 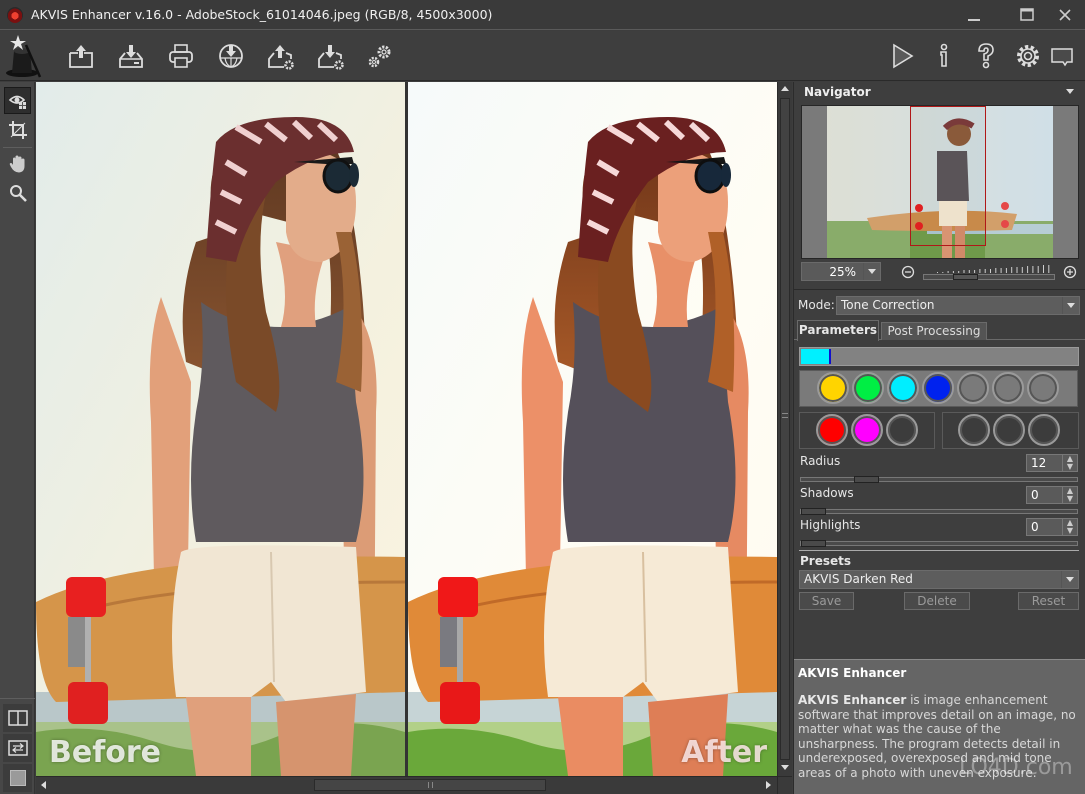 What do you see at coordinates (1052, 495) in the screenshot?
I see `shadows-input: 0 ▲ ▼` at bounding box center [1052, 495].